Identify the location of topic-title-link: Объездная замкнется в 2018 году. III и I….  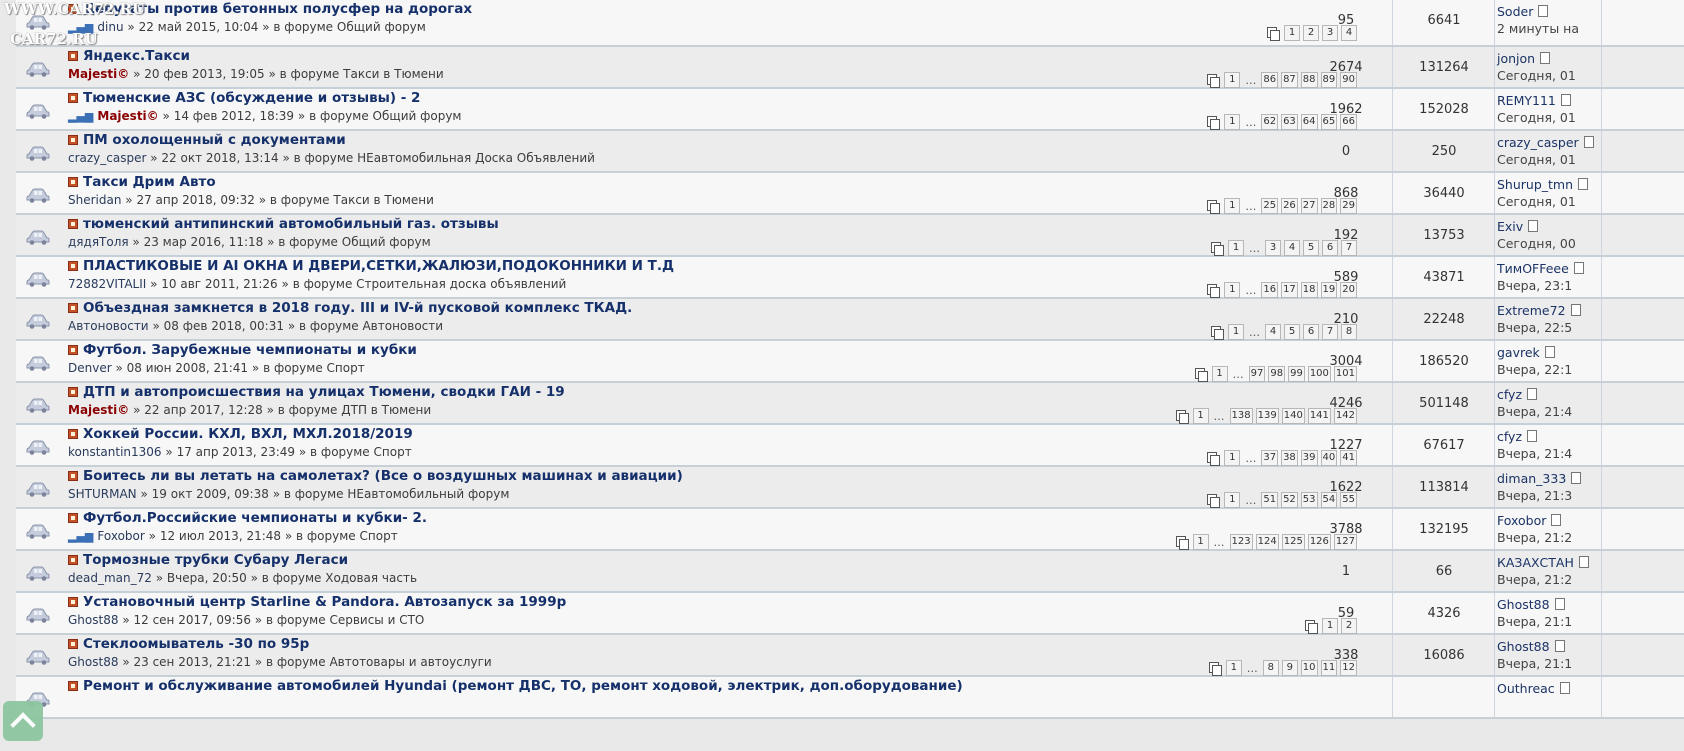
(350, 308).